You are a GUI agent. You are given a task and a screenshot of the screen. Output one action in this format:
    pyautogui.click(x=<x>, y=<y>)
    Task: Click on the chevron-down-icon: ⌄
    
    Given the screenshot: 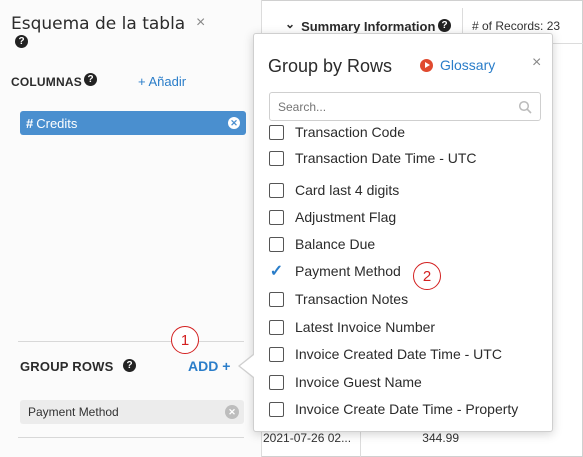 What is the action you would take?
    pyautogui.click(x=290, y=24)
    